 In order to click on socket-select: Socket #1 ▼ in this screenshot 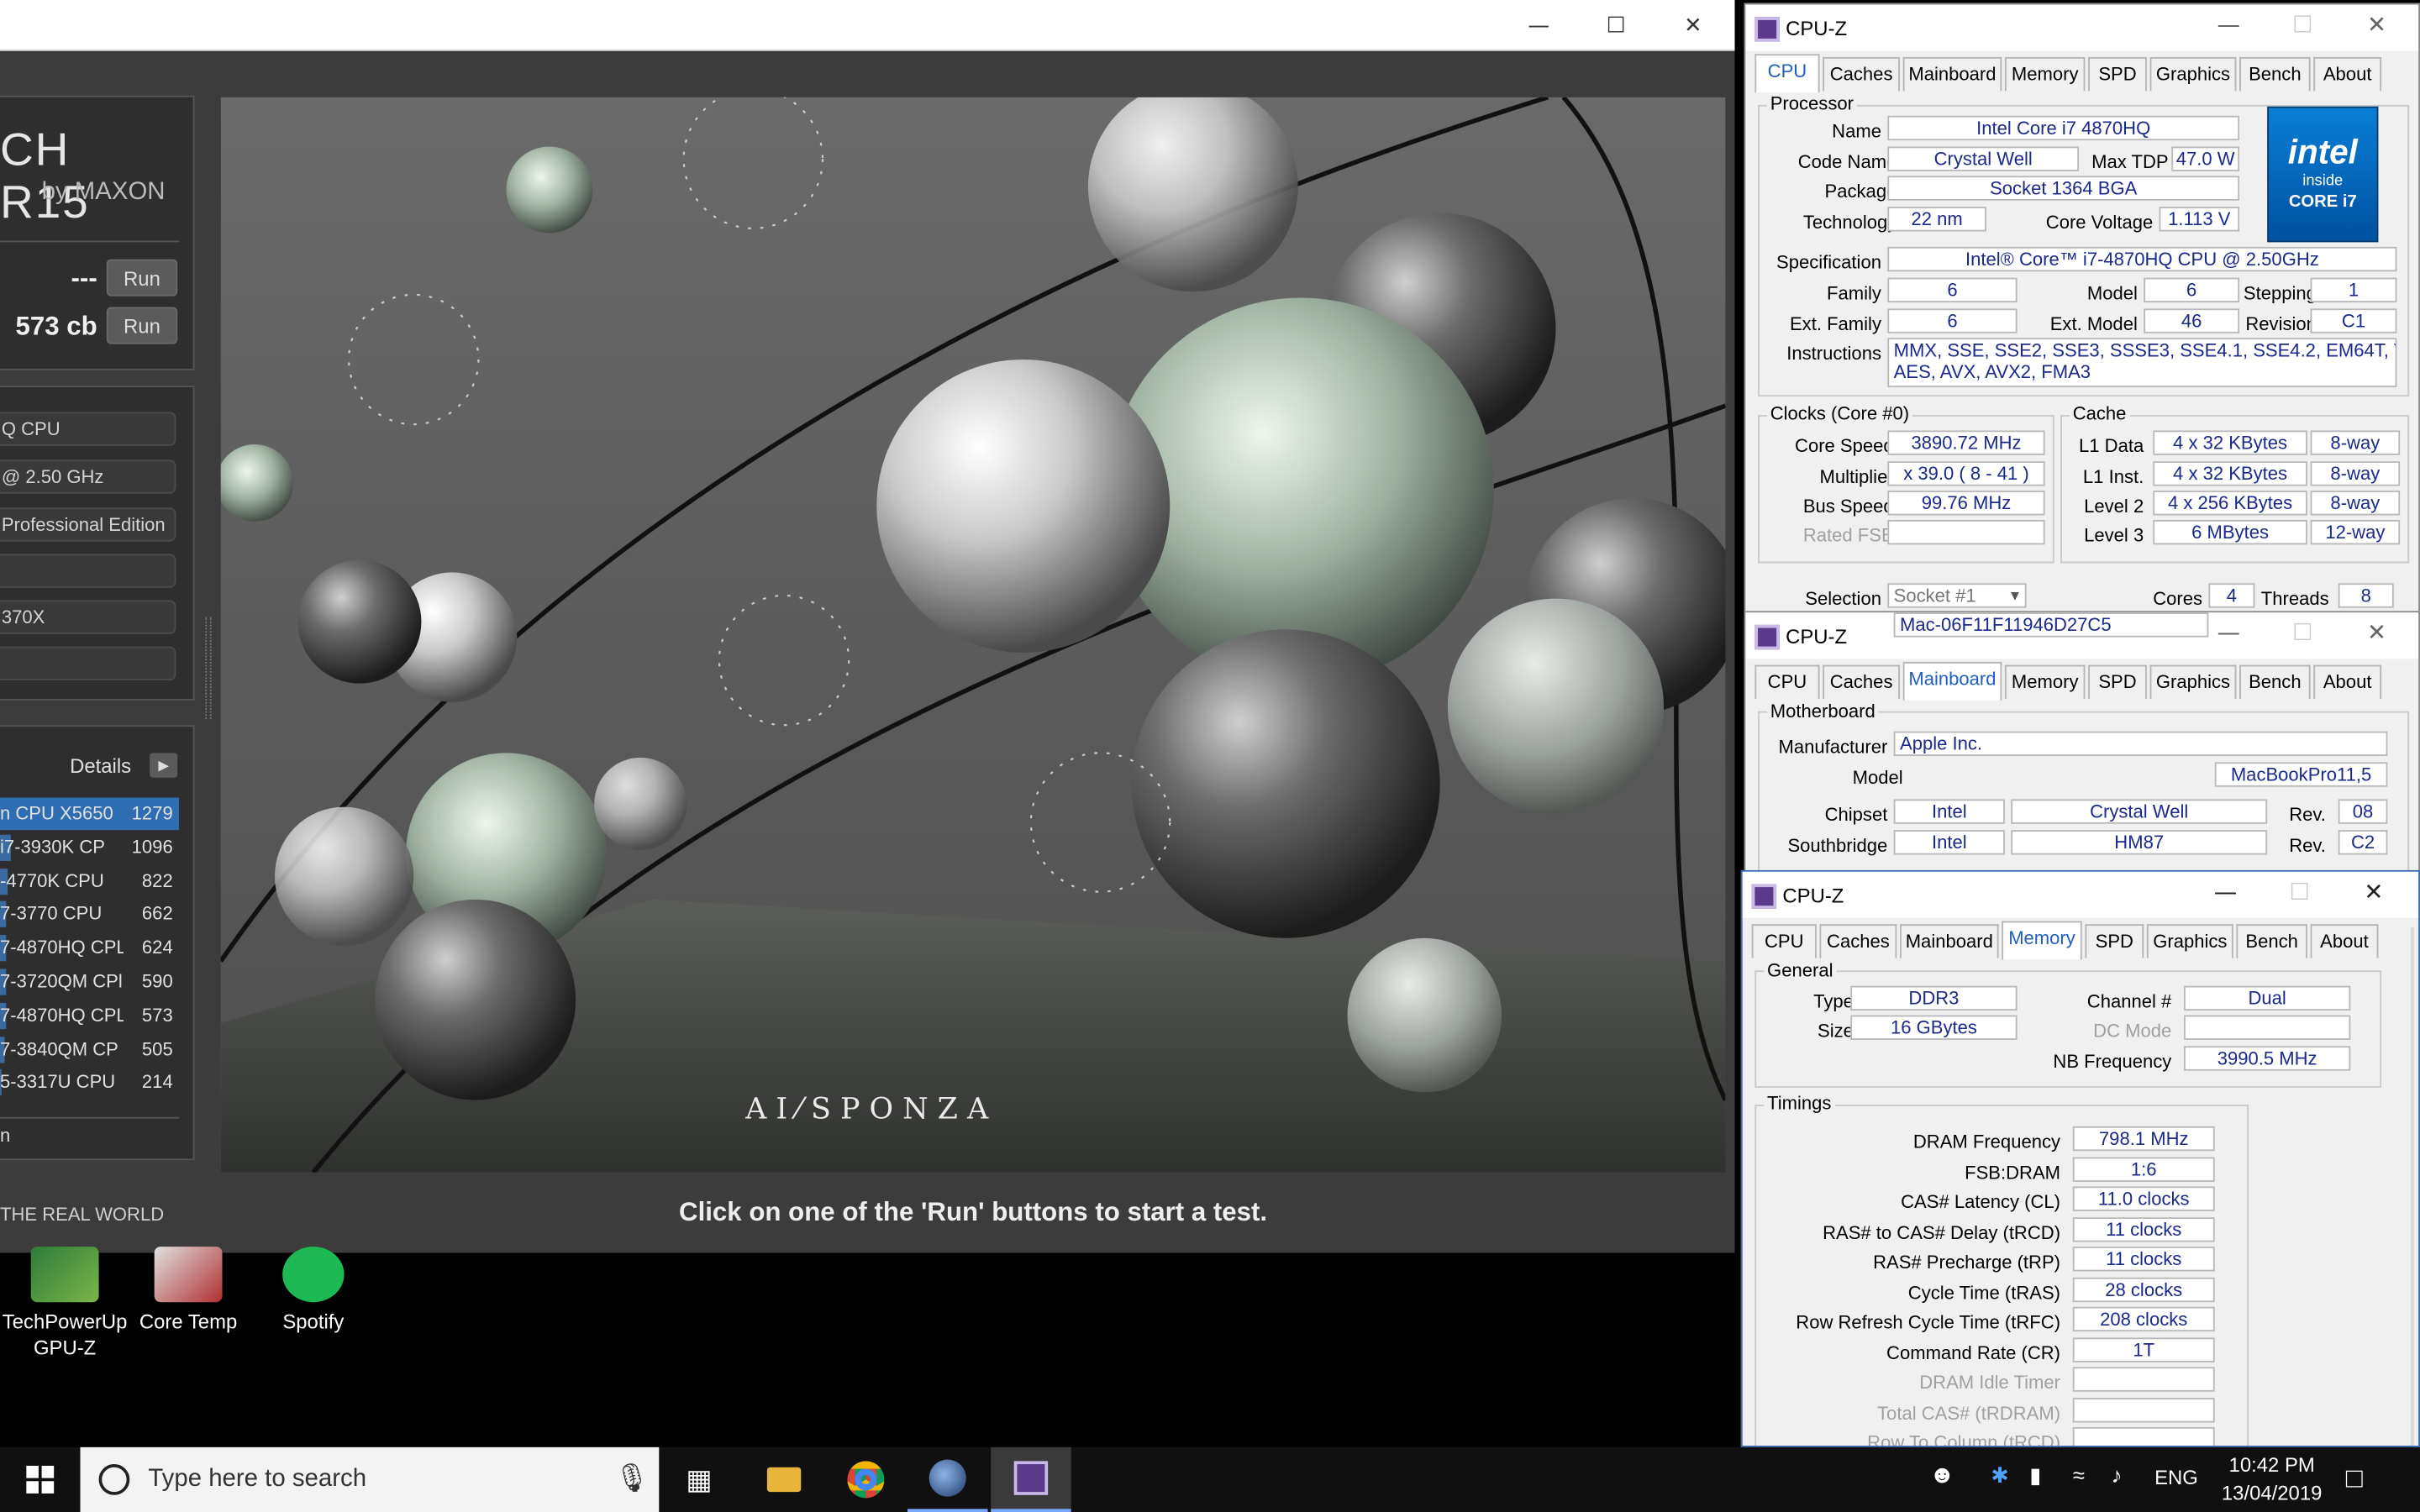, I will do `click(1957, 595)`.